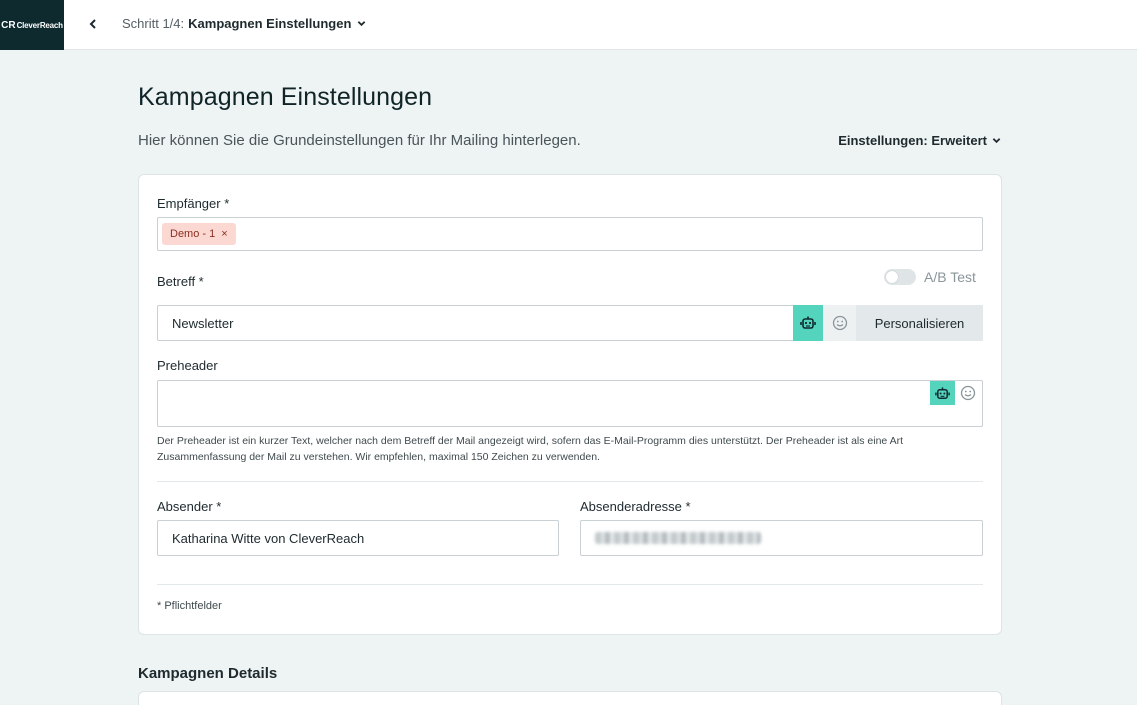 The height and width of the screenshot is (705, 1137). What do you see at coordinates (570, 323) in the screenshot?
I see `subject-field: Newsletter Personalisieren` at bounding box center [570, 323].